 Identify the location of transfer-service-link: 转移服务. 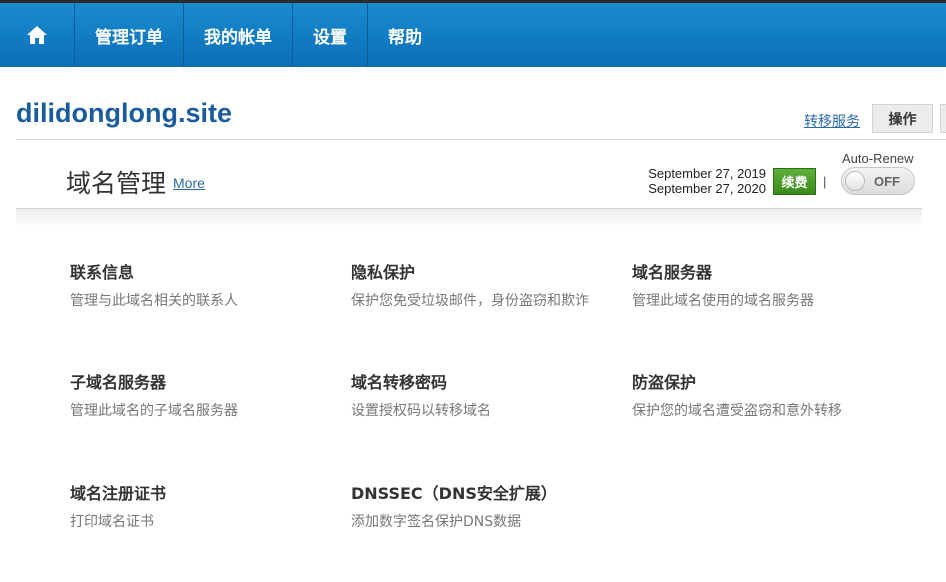
(832, 121).